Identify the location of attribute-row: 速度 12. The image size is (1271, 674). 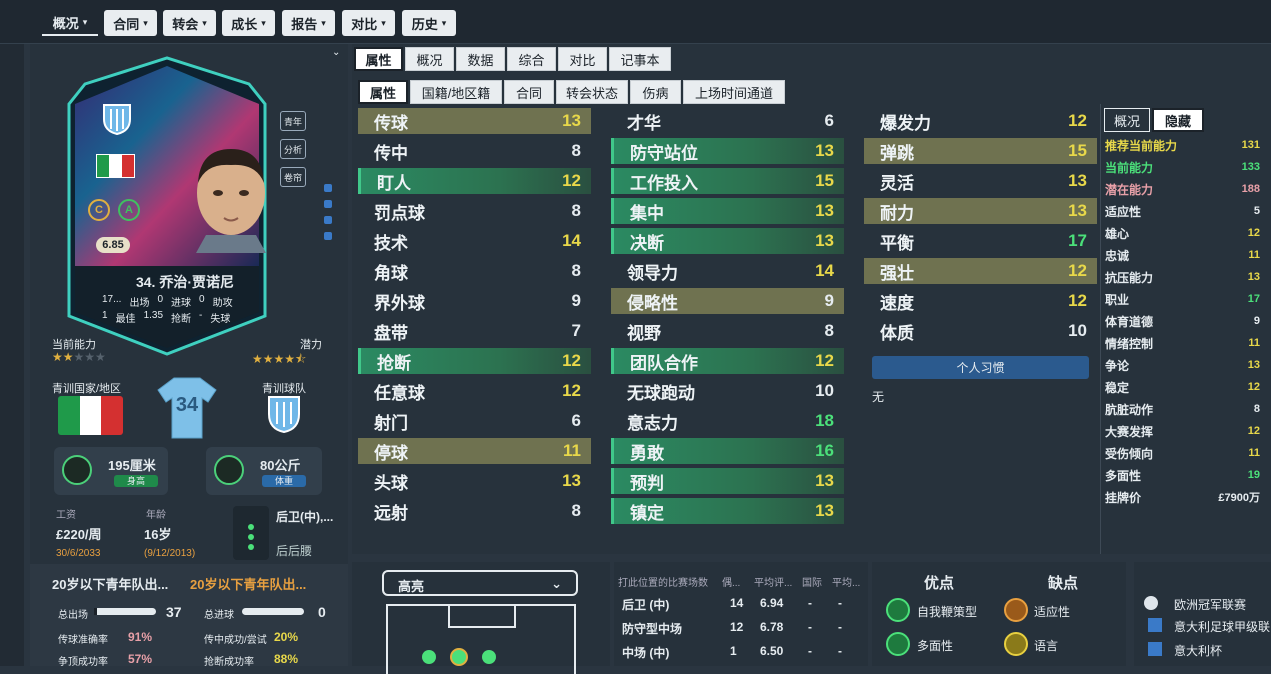
(980, 301).